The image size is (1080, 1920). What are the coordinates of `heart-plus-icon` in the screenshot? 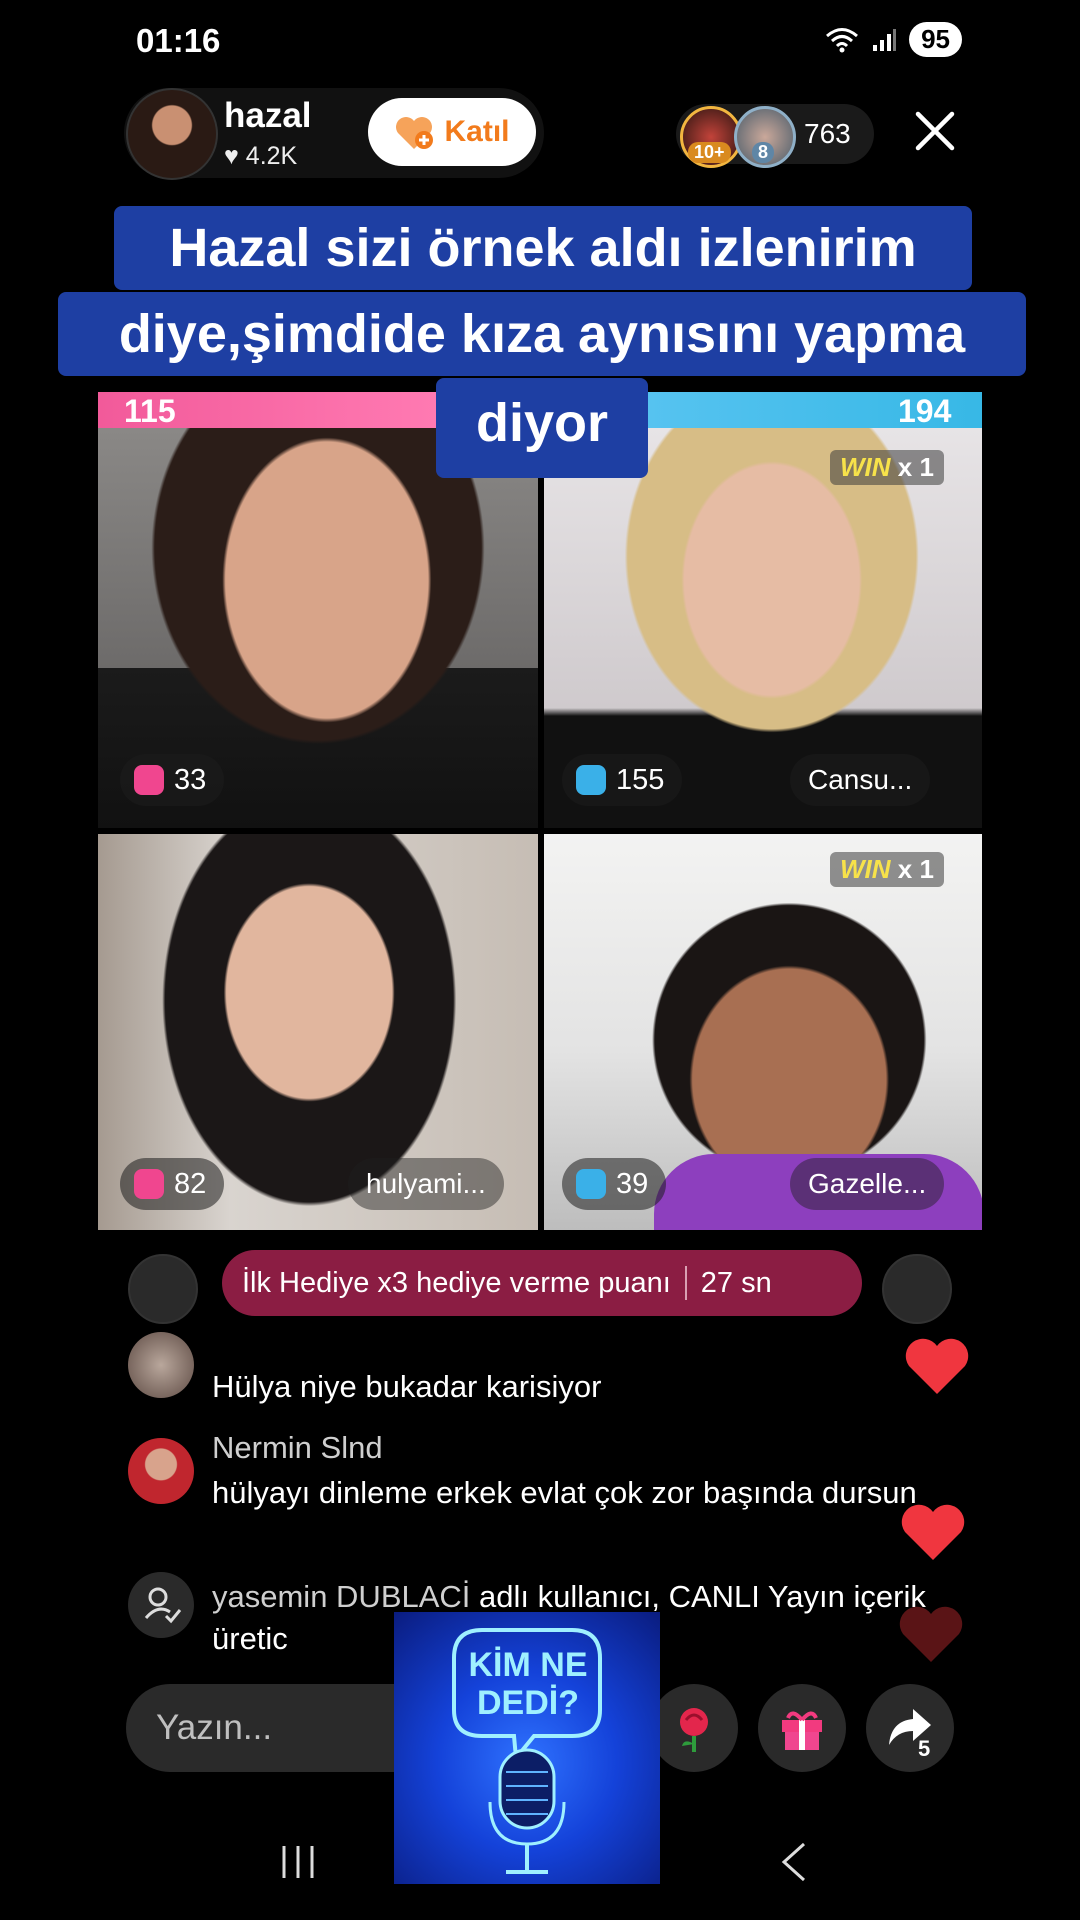 It's located at (415, 132).